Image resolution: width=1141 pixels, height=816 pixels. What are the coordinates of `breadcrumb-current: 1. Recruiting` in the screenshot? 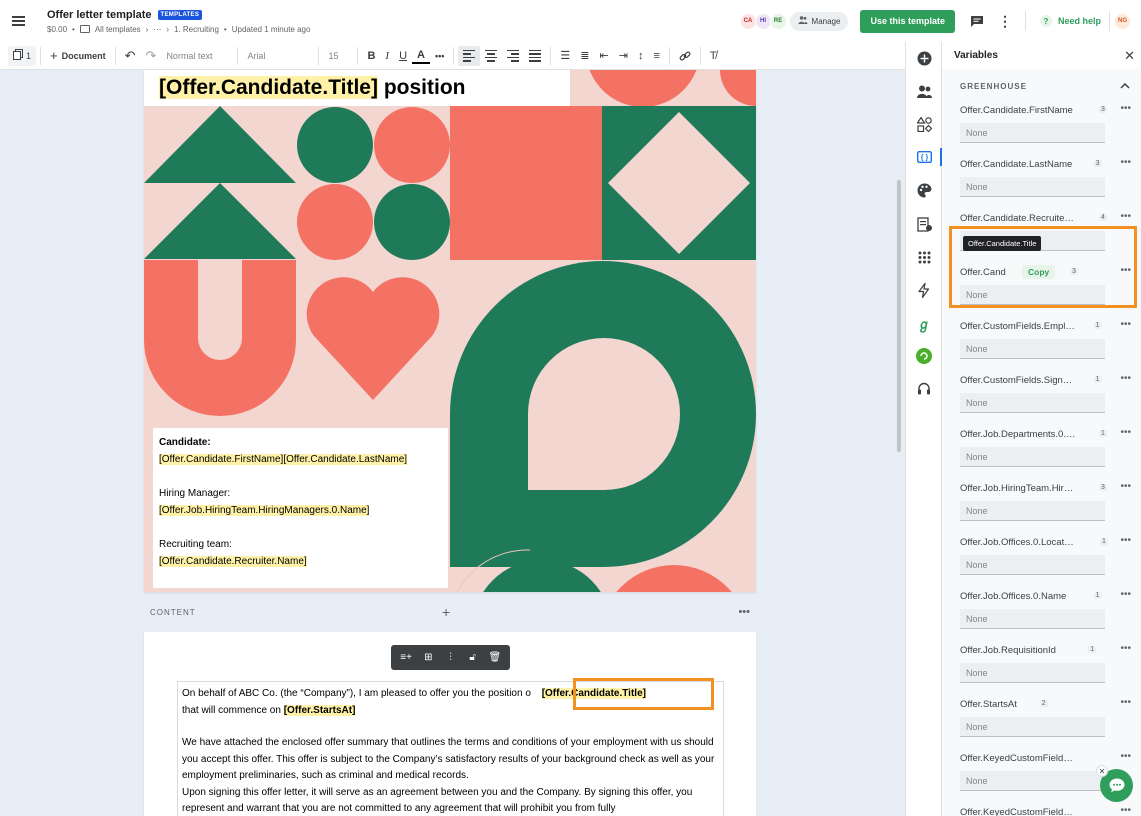 It's located at (196, 29).